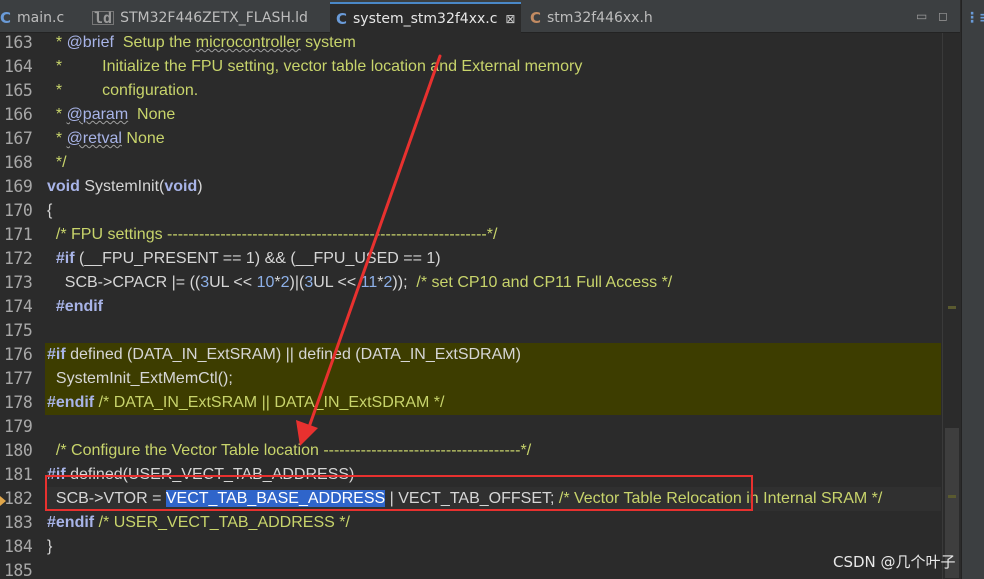  I want to click on tab-stm32f446xx-h: C stm32f446xx.h, so click(591, 17).